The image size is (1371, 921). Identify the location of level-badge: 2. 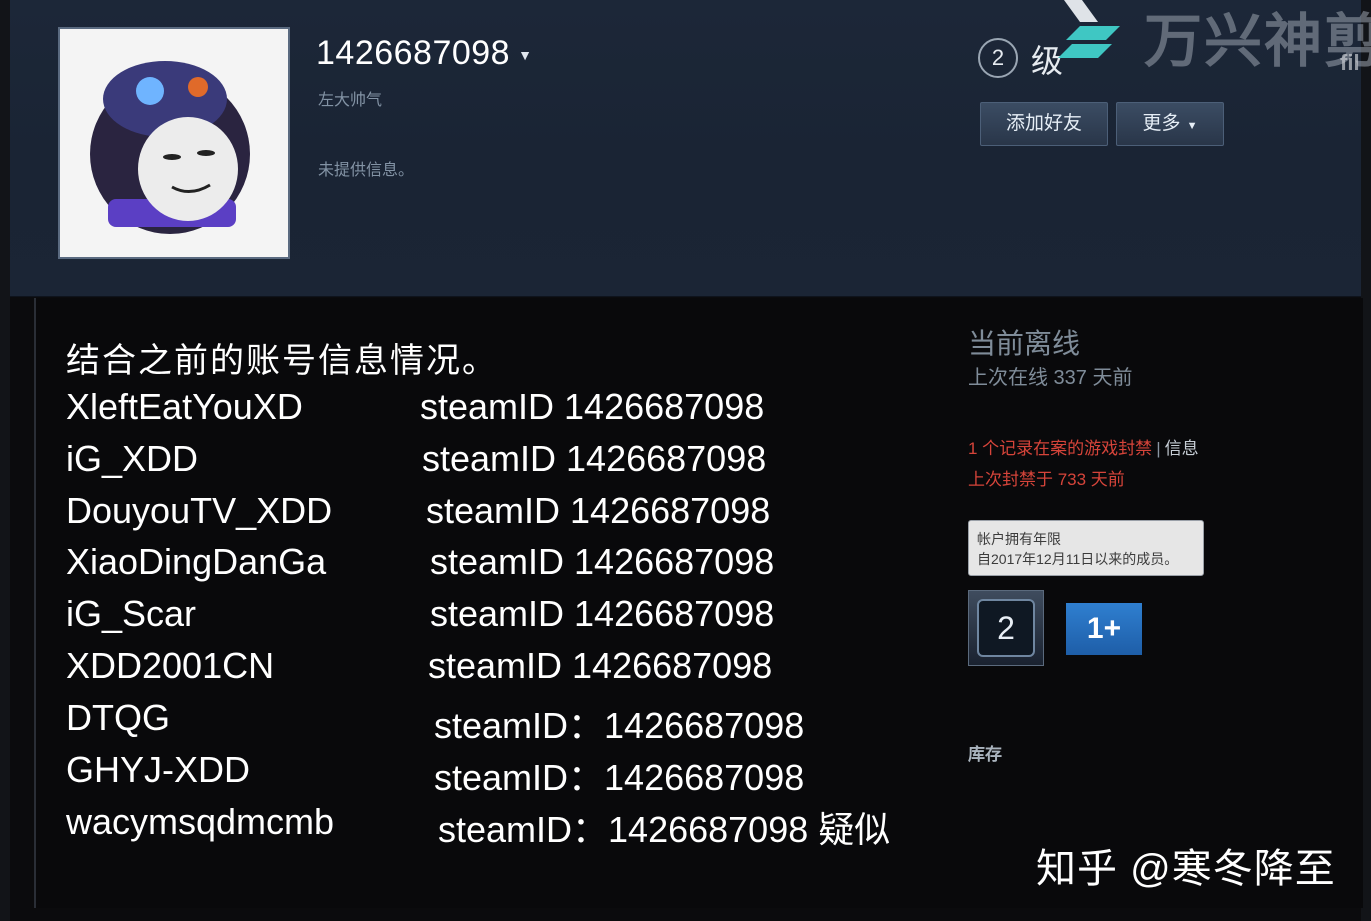
(1006, 628).